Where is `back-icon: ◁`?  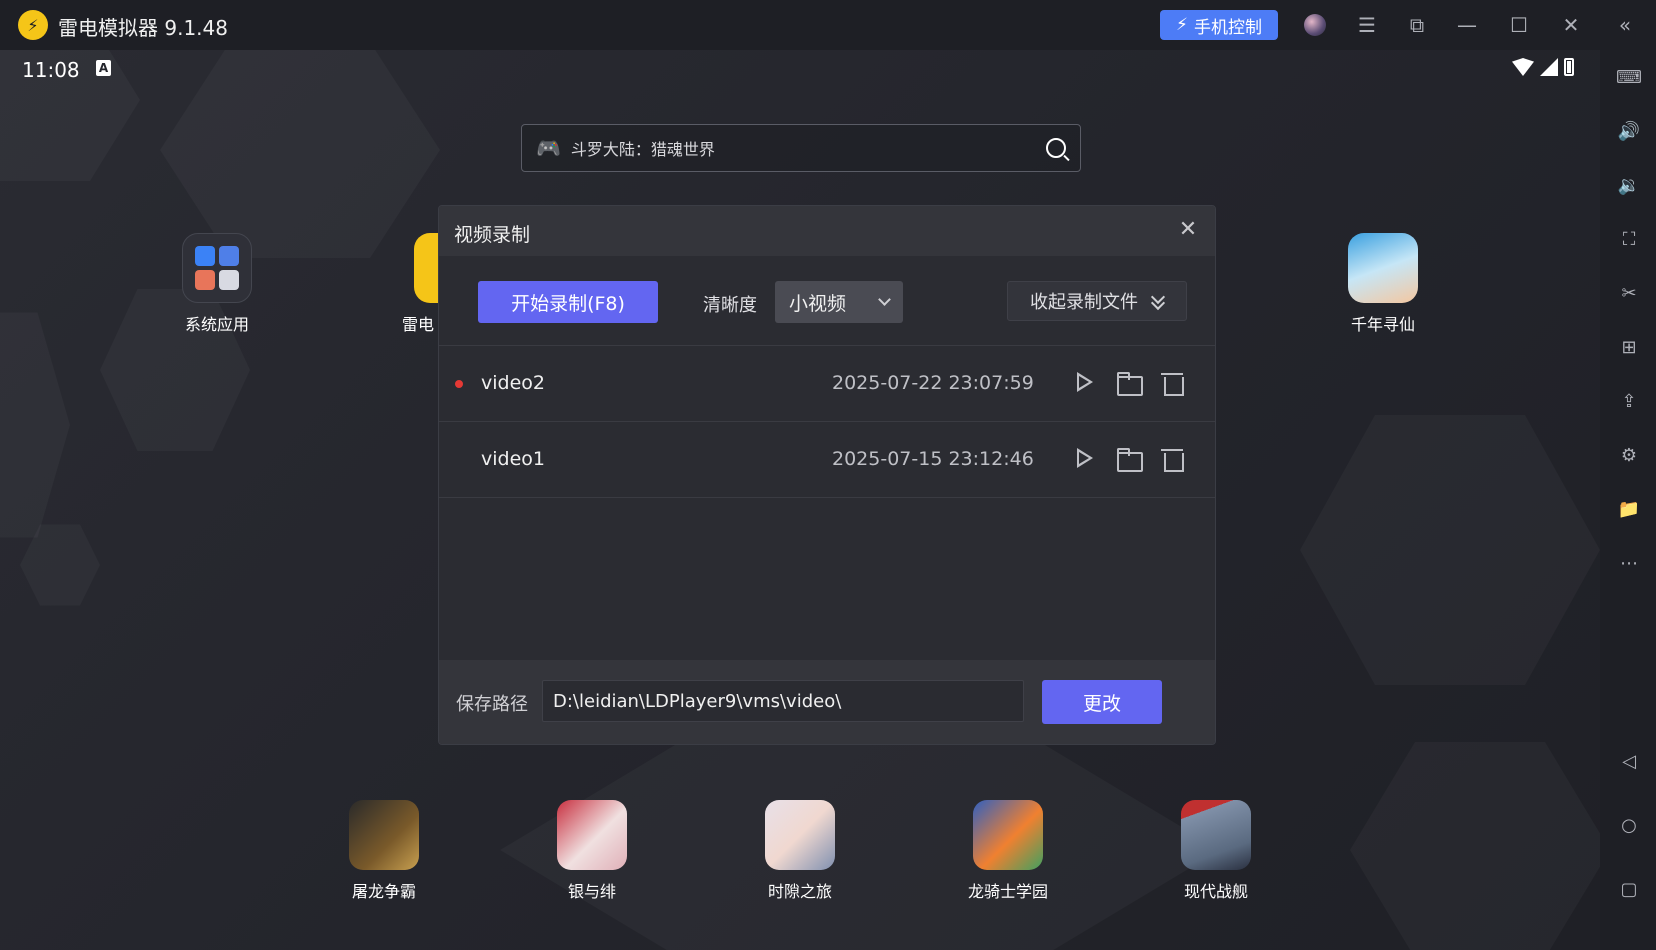
back-icon: ◁ is located at coordinates (1629, 761).